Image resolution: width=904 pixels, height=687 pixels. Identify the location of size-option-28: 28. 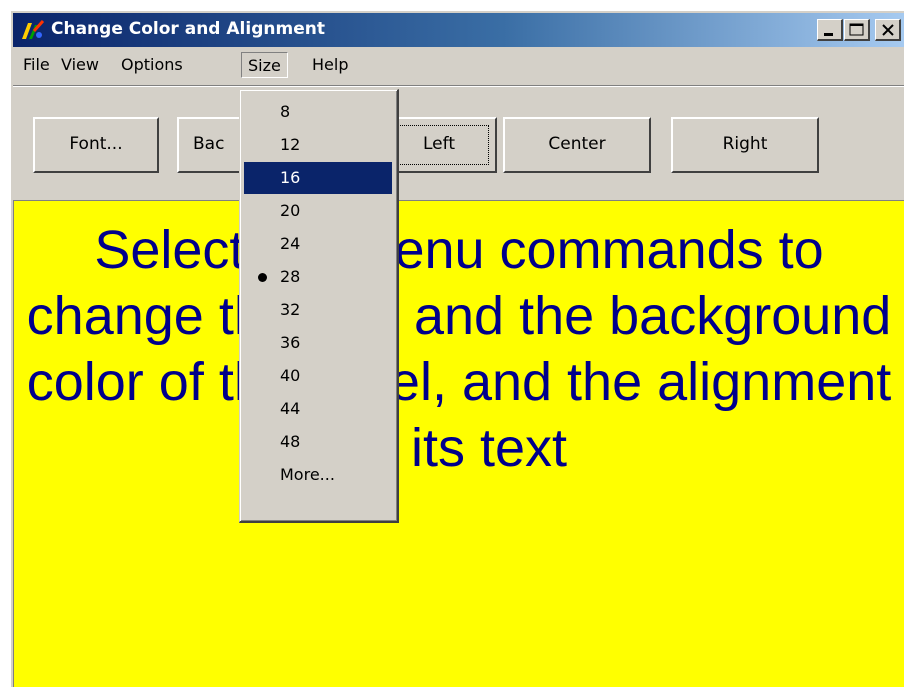
(318, 277).